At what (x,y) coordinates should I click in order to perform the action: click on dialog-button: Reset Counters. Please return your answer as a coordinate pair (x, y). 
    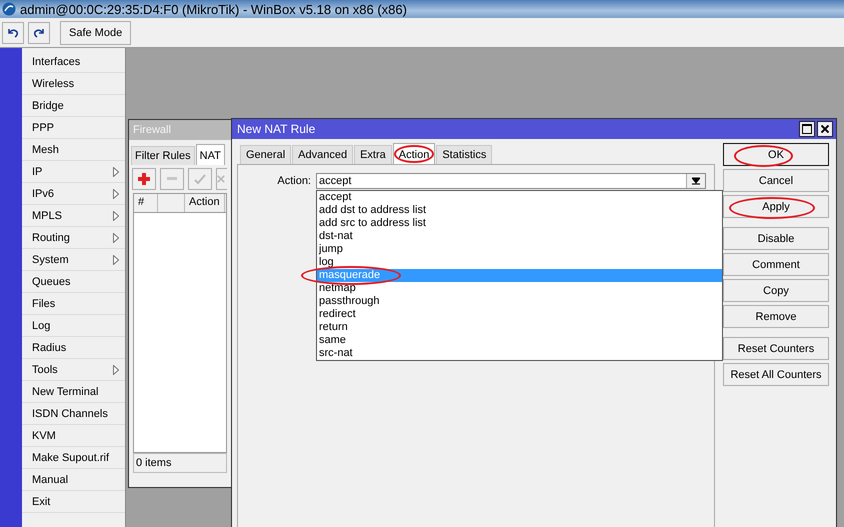
    Looking at the image, I should click on (776, 348).